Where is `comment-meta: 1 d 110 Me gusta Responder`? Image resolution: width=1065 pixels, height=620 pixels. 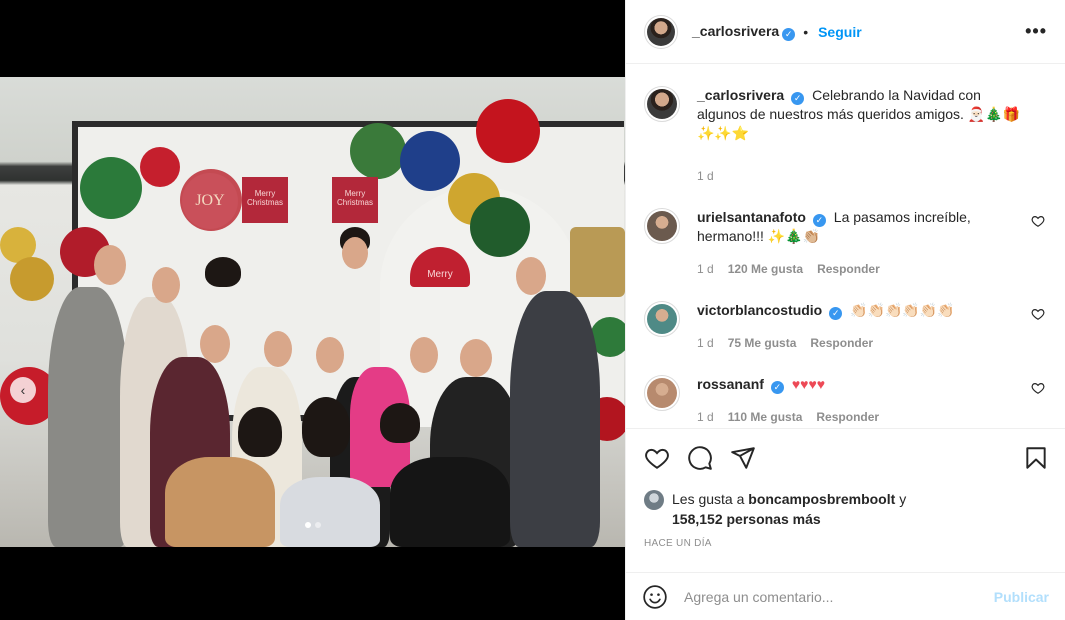 comment-meta: 1 d 110 Me gusta Responder is located at coordinates (860, 417).